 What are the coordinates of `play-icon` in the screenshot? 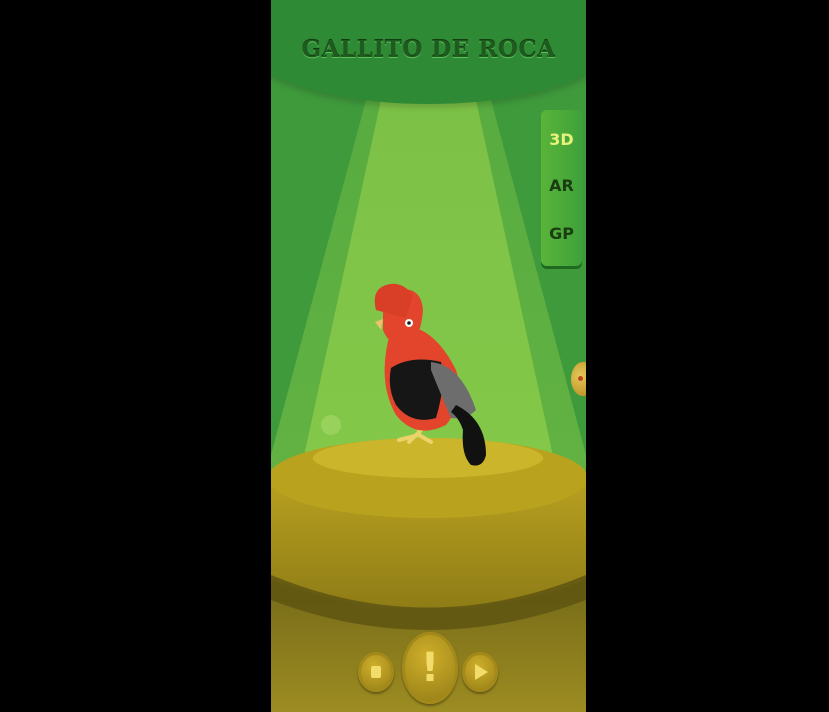 It's located at (481, 672).